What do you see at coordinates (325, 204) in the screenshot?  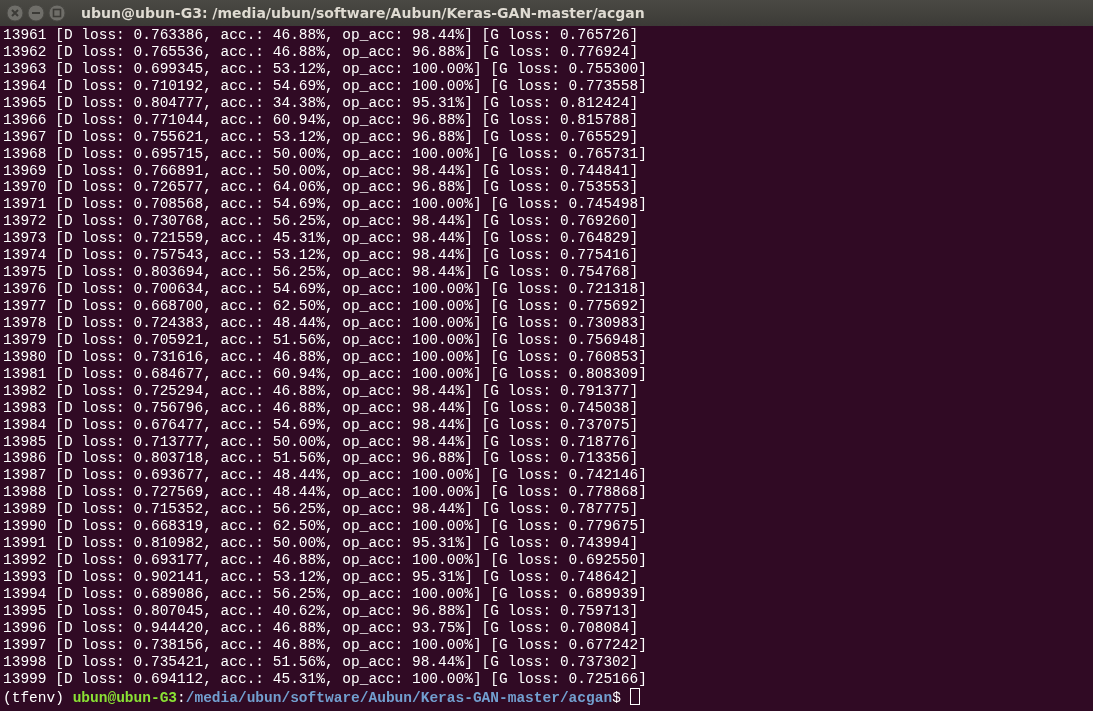 I see `output-line: 13971 [D loss: 0.708568, acc.: 54.69%, op_acc: 100.00%] [G loss: 0.745498]` at bounding box center [325, 204].